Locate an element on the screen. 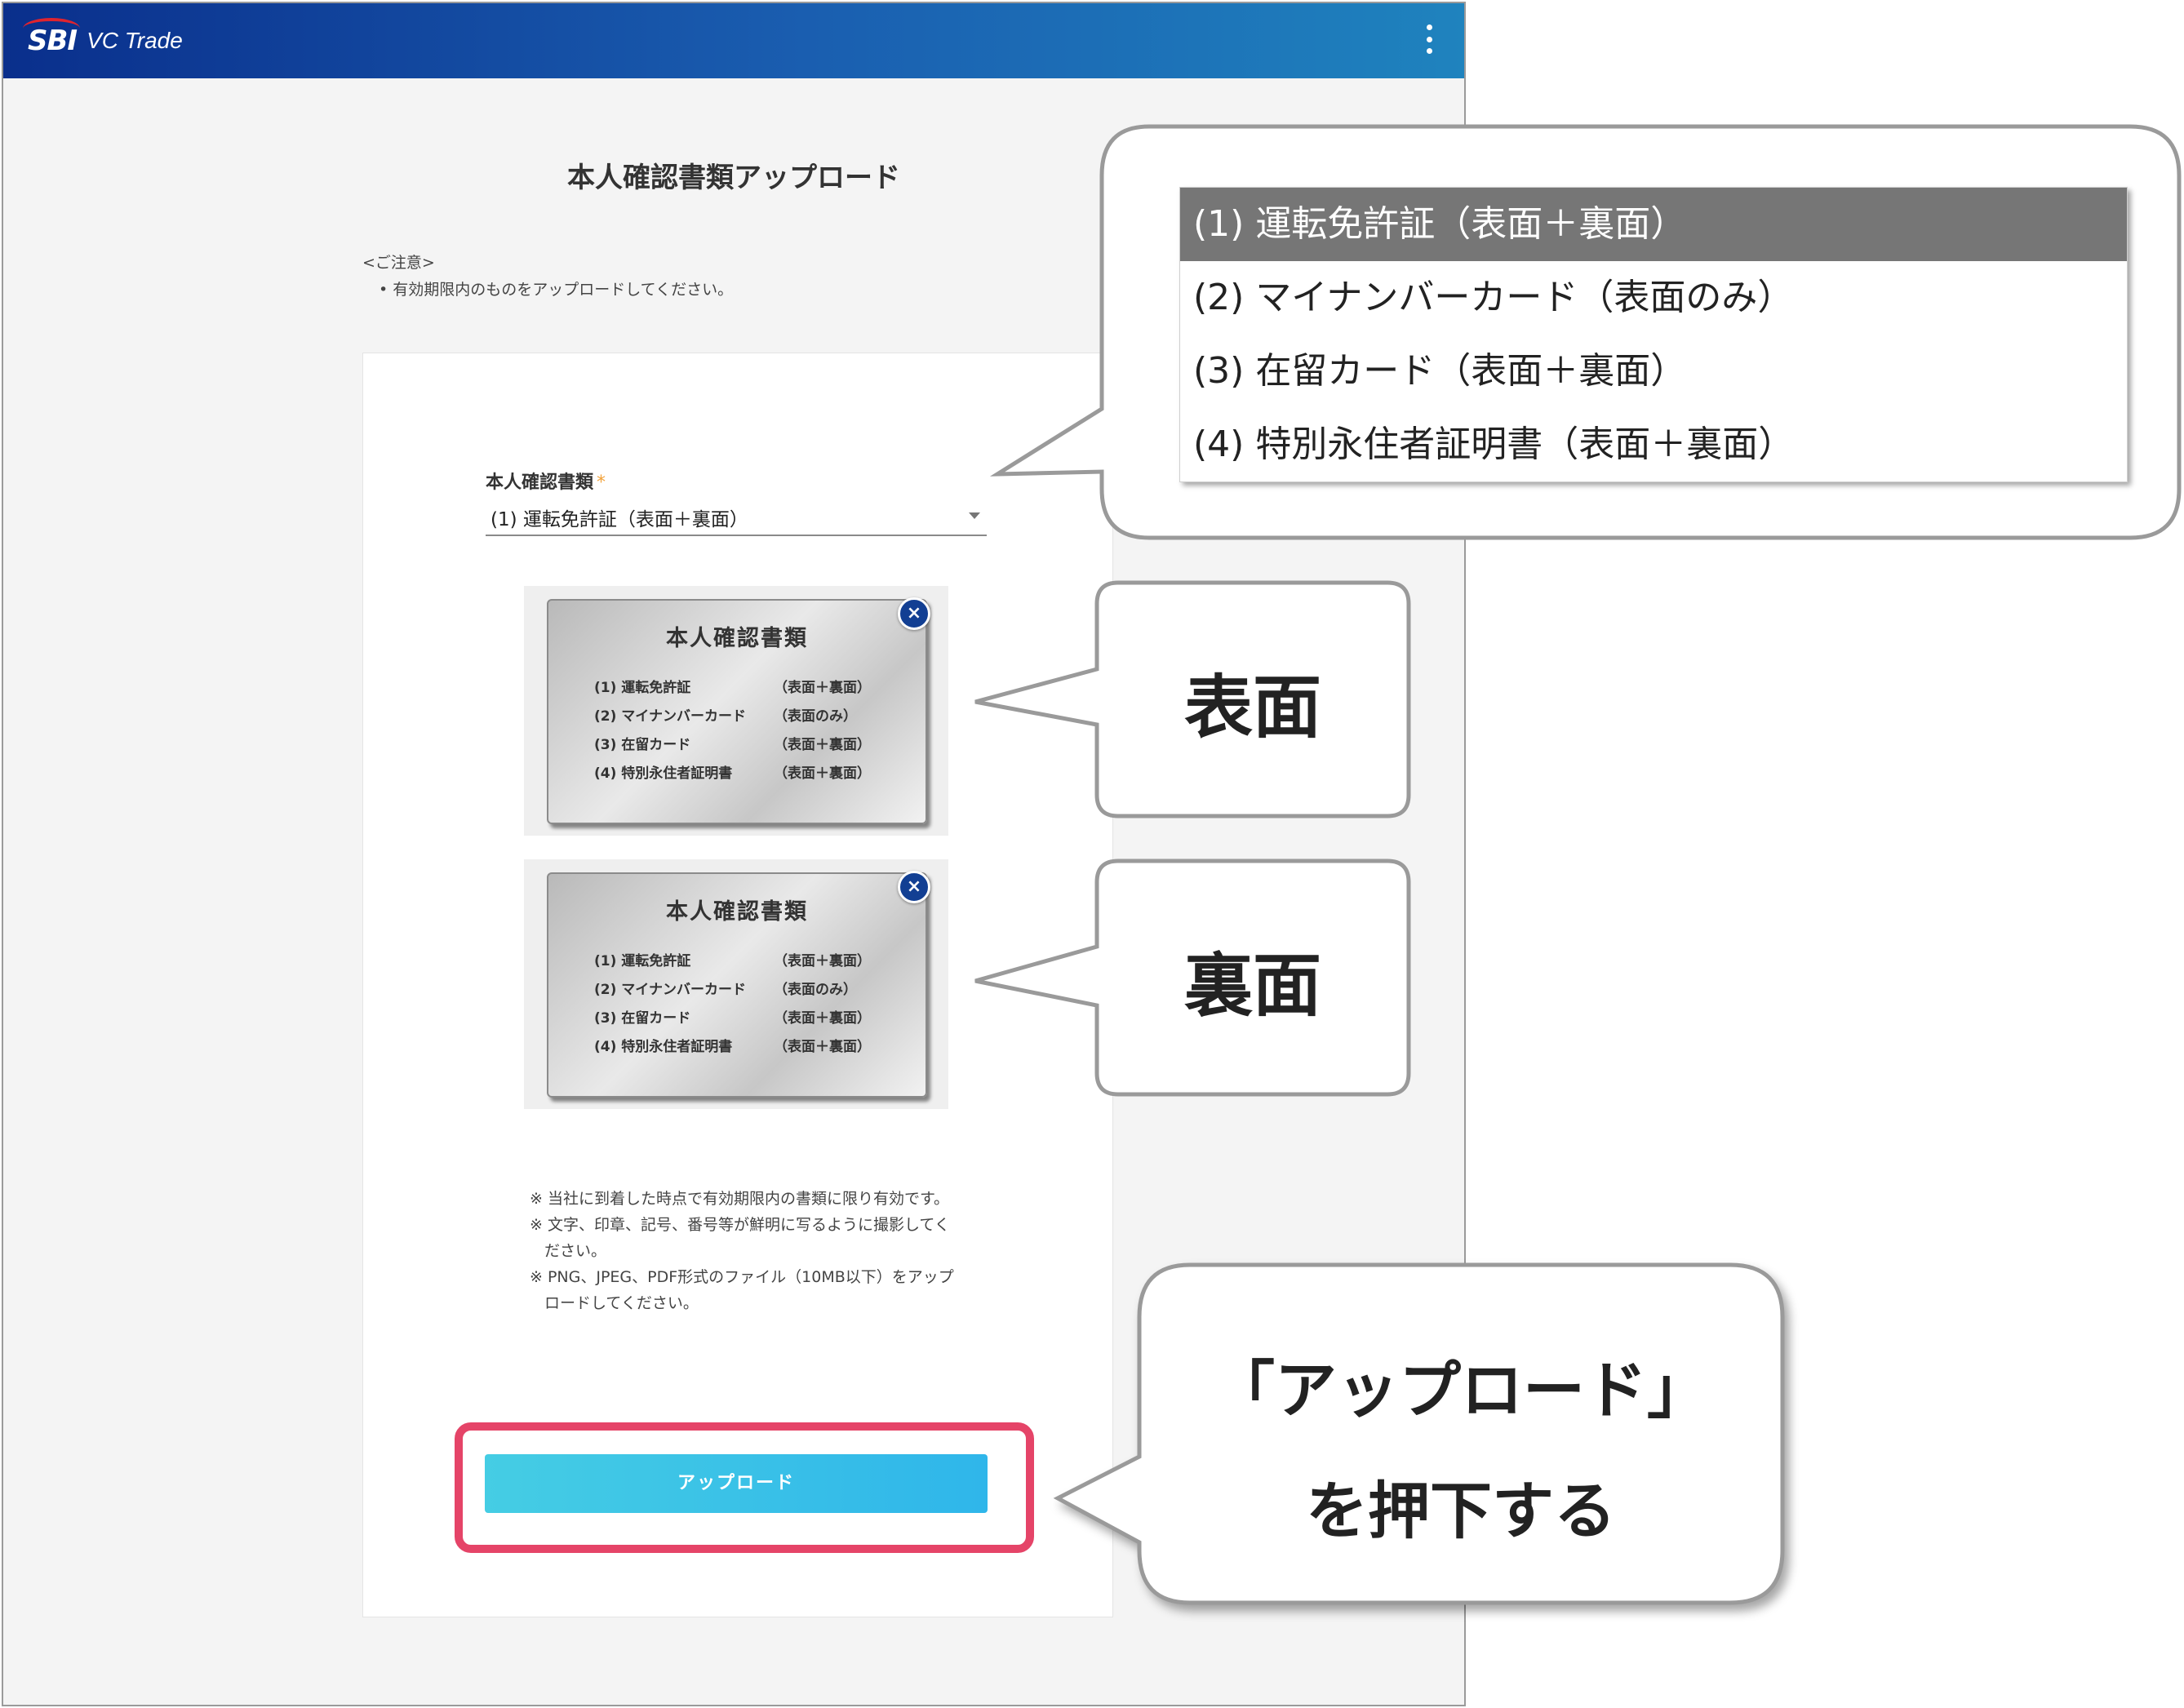  dropdown-option: (2) マイナンバーカード（表面のみ） is located at coordinates (1654, 298).